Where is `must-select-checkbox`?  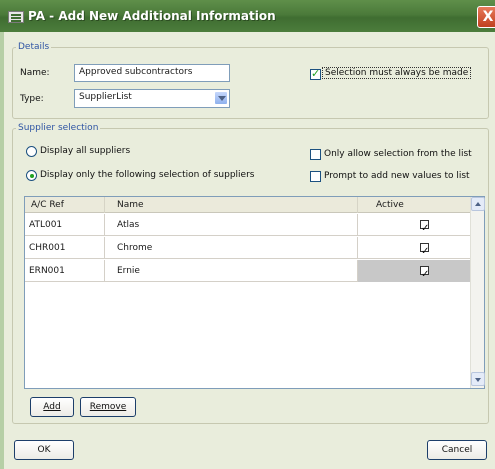 must-select-checkbox is located at coordinates (315, 73).